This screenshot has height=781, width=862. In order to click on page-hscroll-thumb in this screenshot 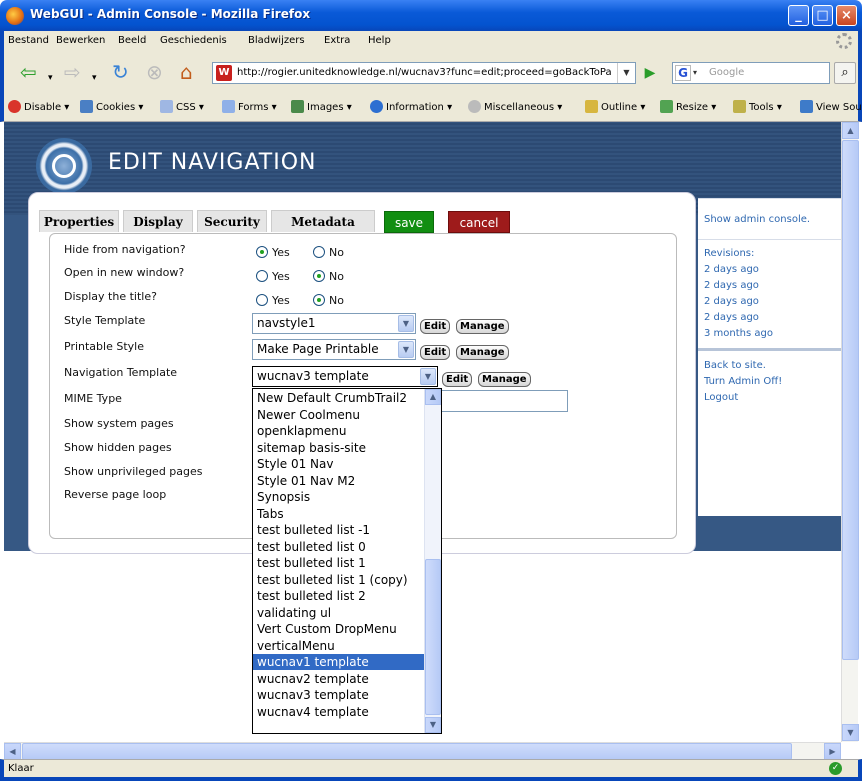, I will do `click(407, 751)`.